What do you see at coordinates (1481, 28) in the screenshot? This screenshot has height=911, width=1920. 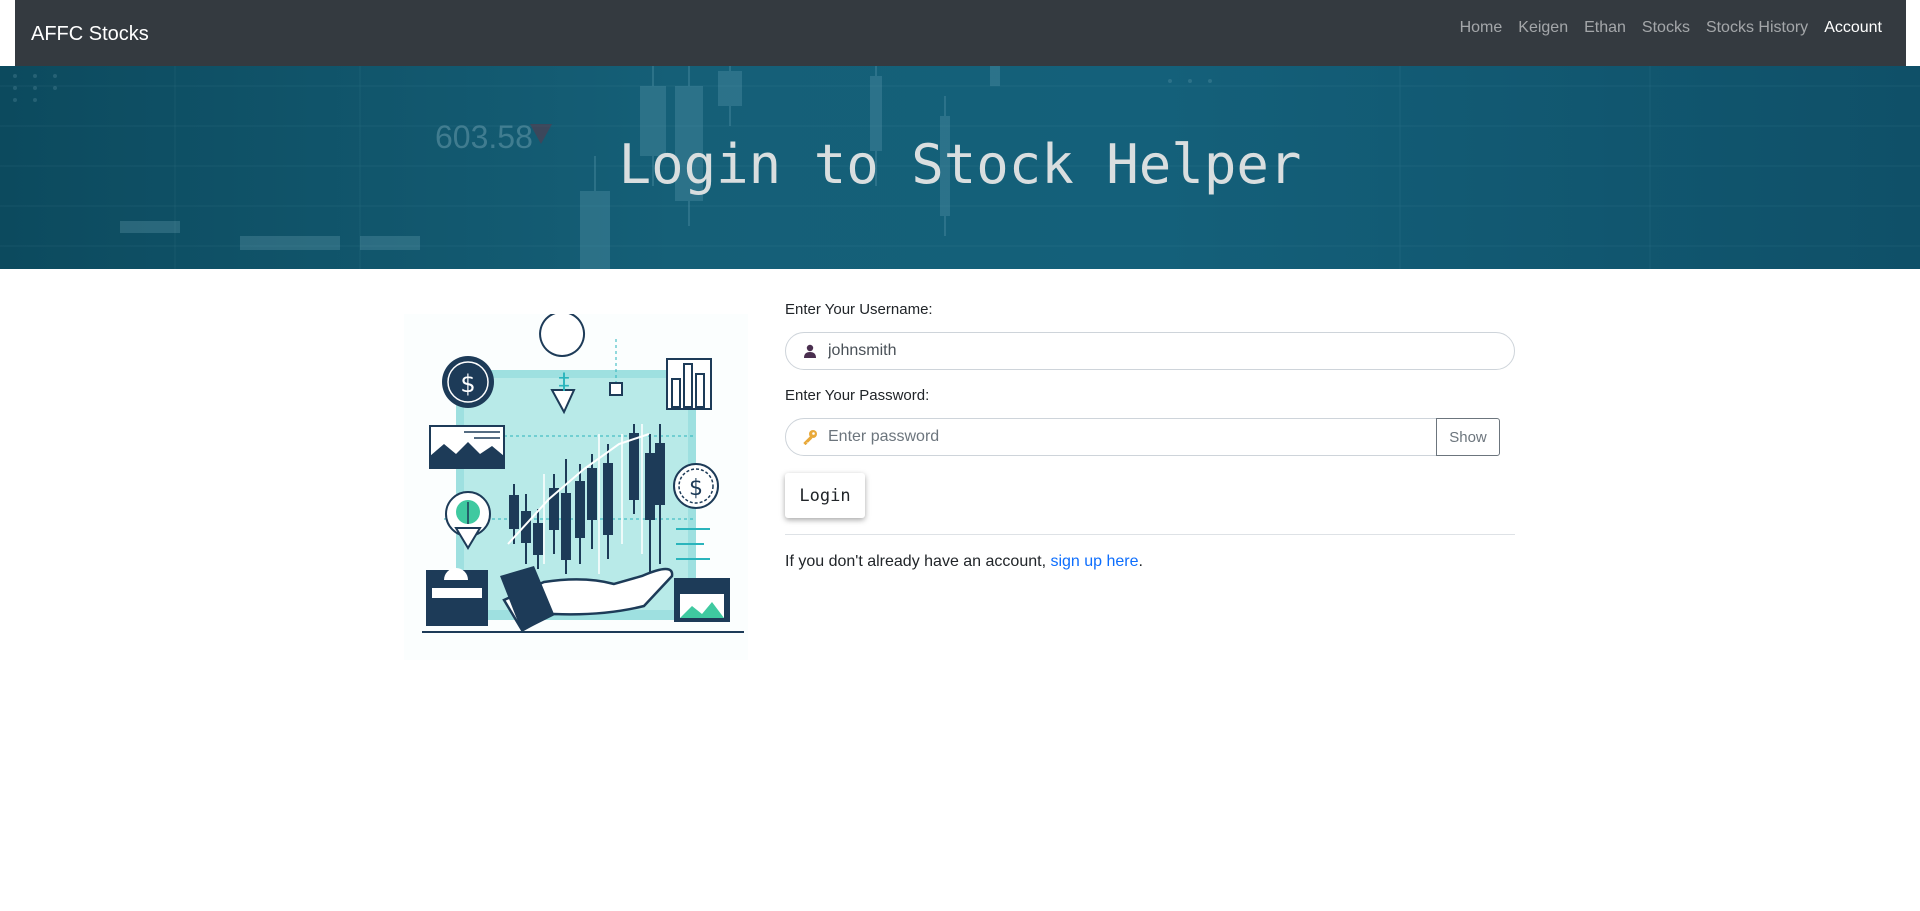 I see `nav-link-home: Home` at bounding box center [1481, 28].